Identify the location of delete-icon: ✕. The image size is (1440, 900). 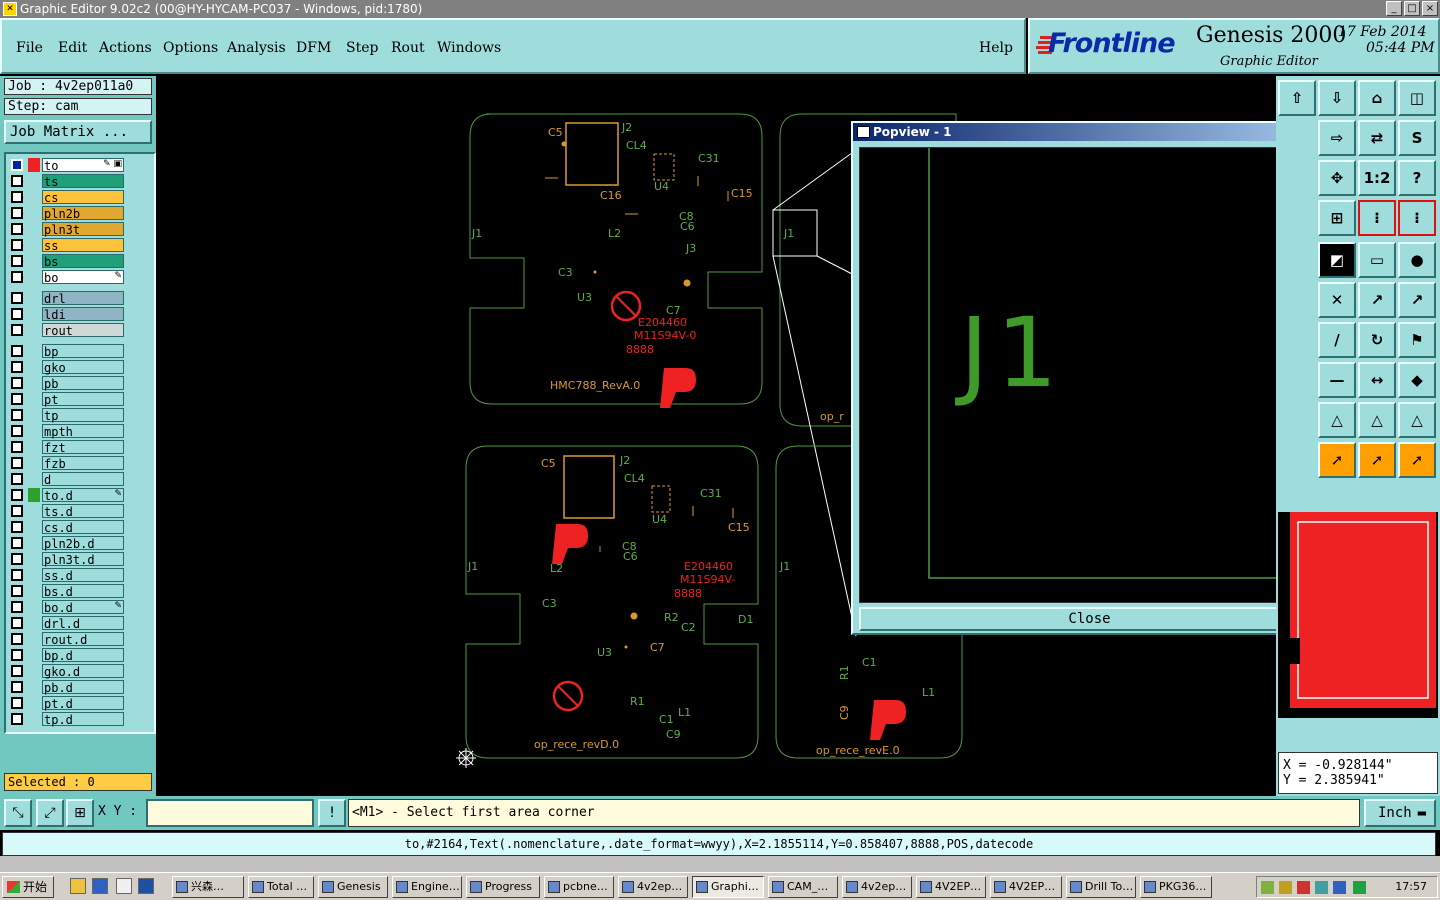
(1337, 300).